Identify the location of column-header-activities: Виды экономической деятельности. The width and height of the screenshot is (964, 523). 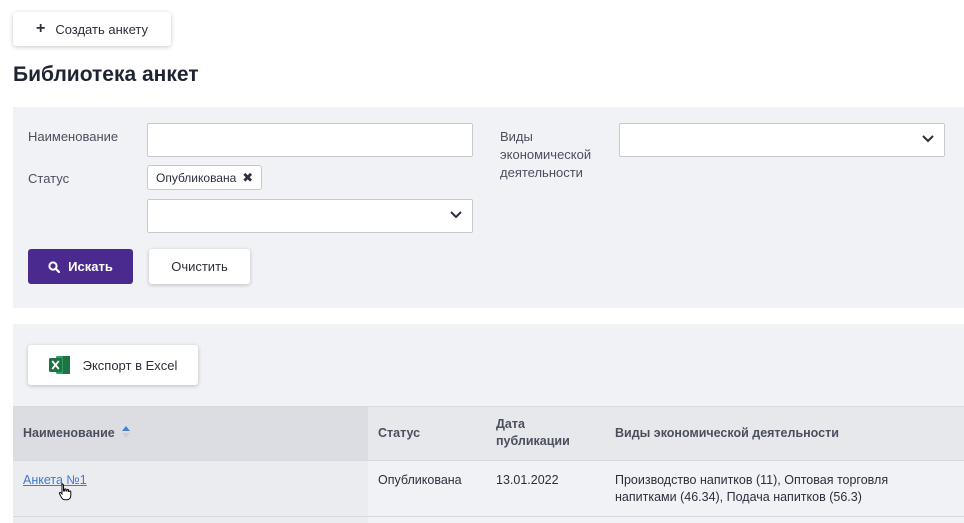
(727, 433).